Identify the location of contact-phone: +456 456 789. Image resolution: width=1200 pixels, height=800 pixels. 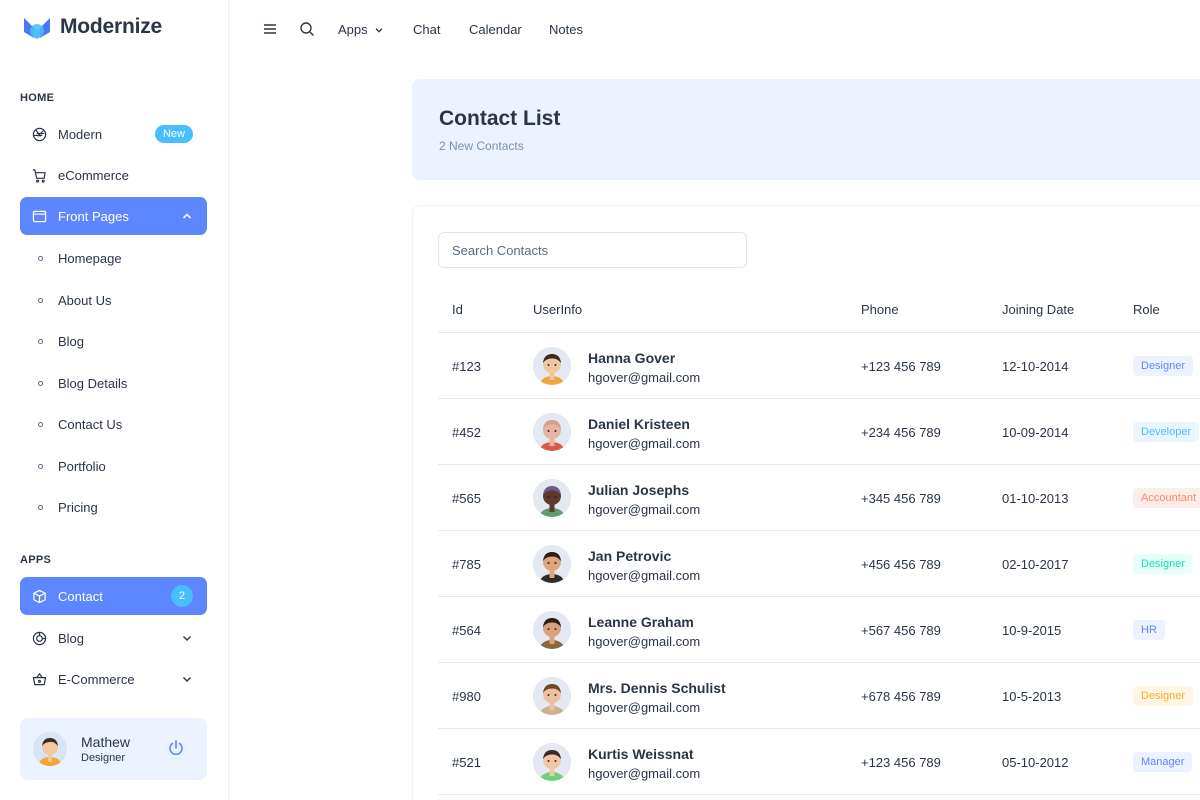
(901, 564).